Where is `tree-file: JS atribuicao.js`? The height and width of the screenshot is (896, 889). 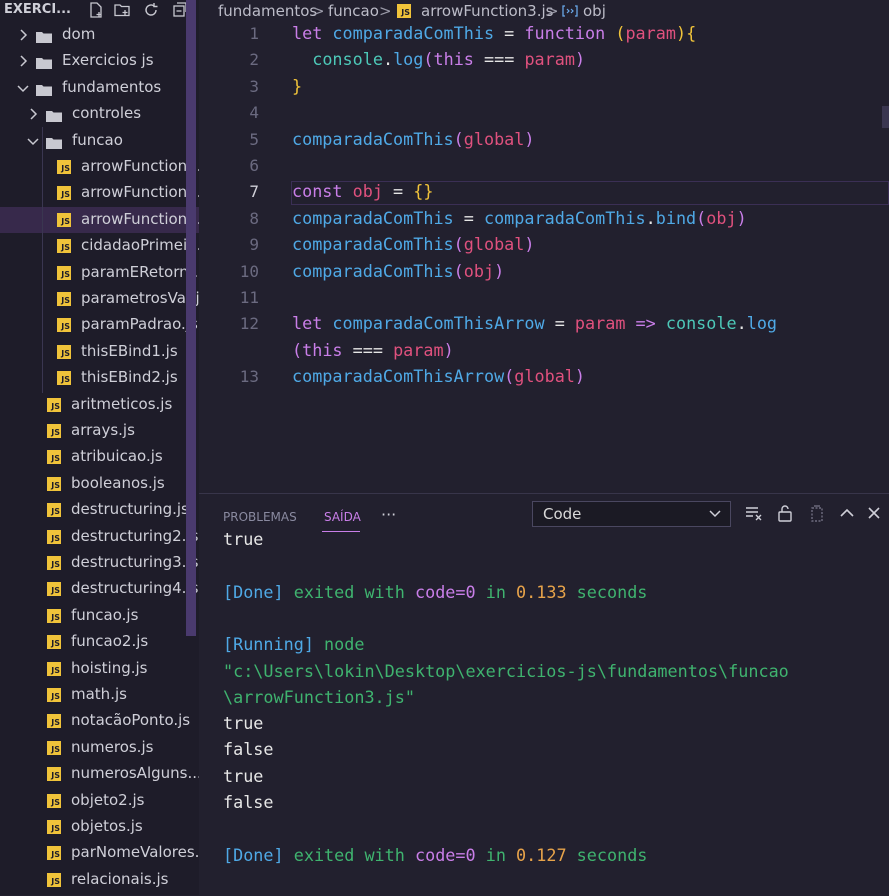
tree-file: JS atribuicao.js is located at coordinates (99, 457).